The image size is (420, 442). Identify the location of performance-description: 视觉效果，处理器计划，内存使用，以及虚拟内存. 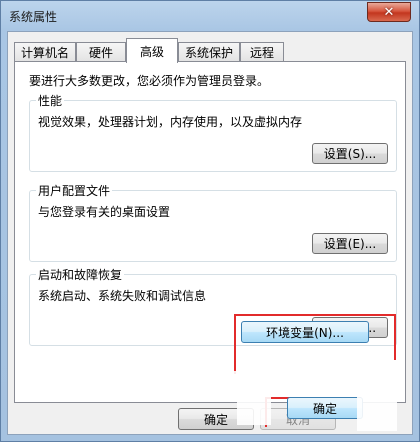
(170, 122).